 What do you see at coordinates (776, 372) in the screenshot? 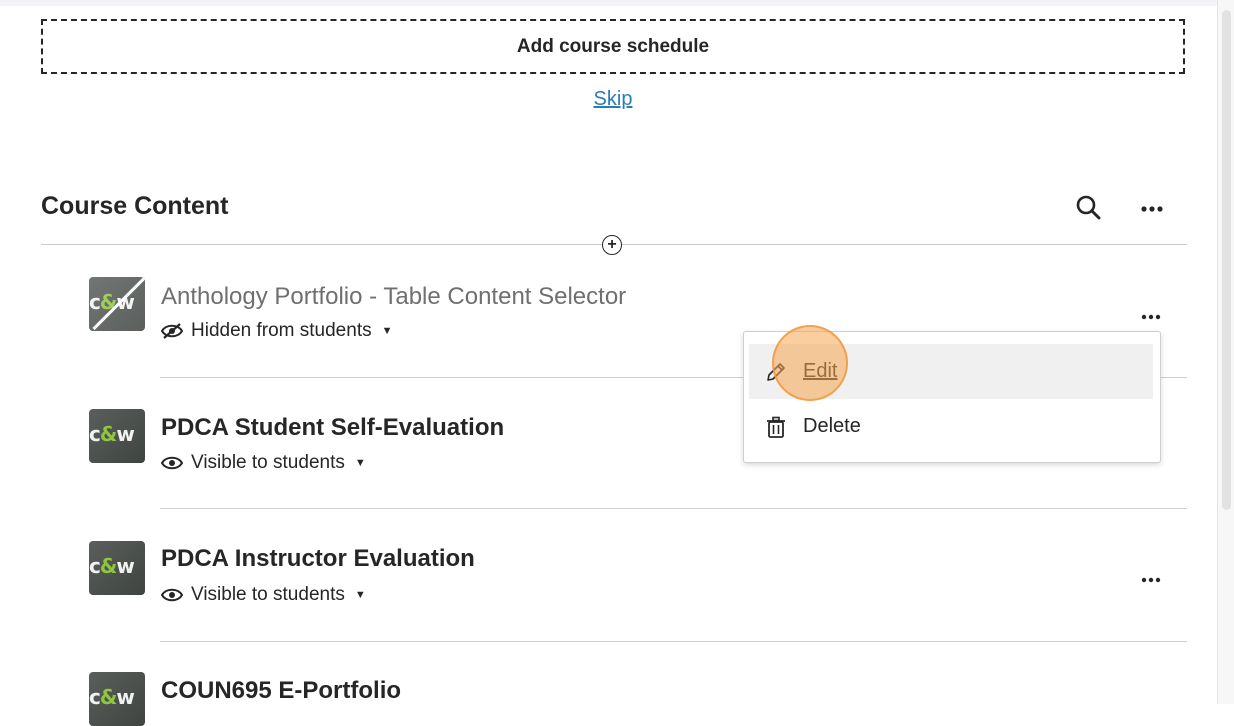
I see `pencil-icon` at bounding box center [776, 372].